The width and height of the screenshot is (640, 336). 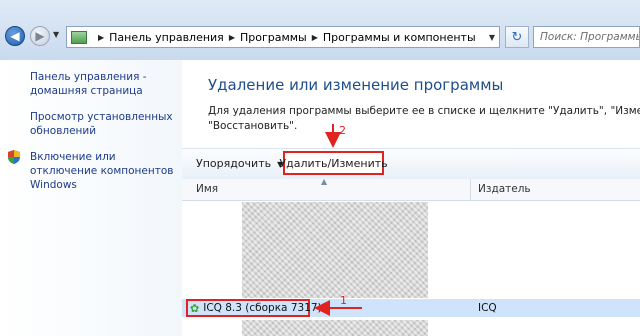 What do you see at coordinates (411, 164) in the screenshot?
I see `command-bar: Упорядочить ▼ Удалить/Изменить` at bounding box center [411, 164].